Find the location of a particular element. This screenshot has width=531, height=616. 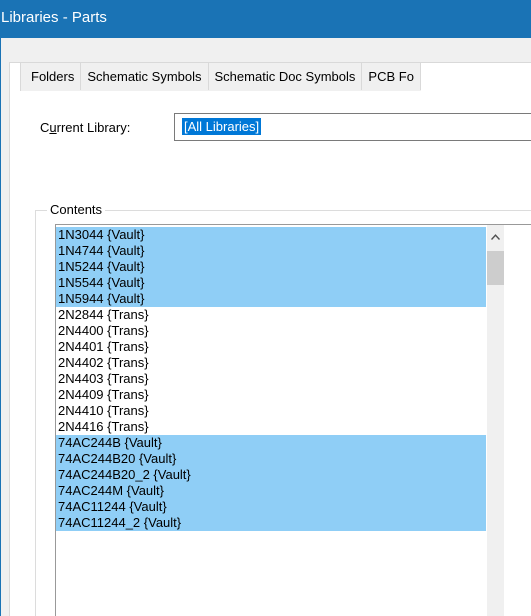

list-item: 74AC244B20_2 {Vault} is located at coordinates (271, 475).